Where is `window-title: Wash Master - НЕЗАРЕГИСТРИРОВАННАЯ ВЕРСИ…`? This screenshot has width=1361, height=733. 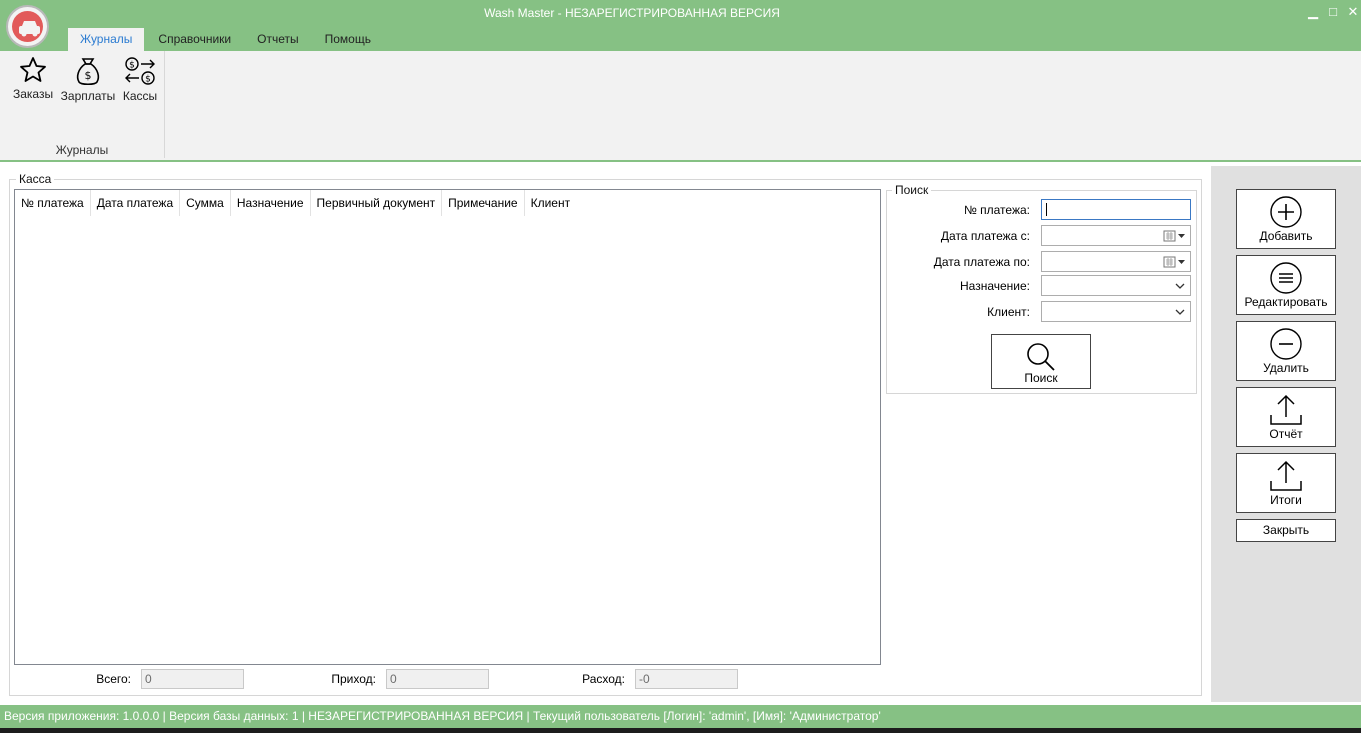
window-title: Wash Master - НЕЗАРЕГИСТРИРОВАННАЯ ВЕРСИ… is located at coordinates (632, 13).